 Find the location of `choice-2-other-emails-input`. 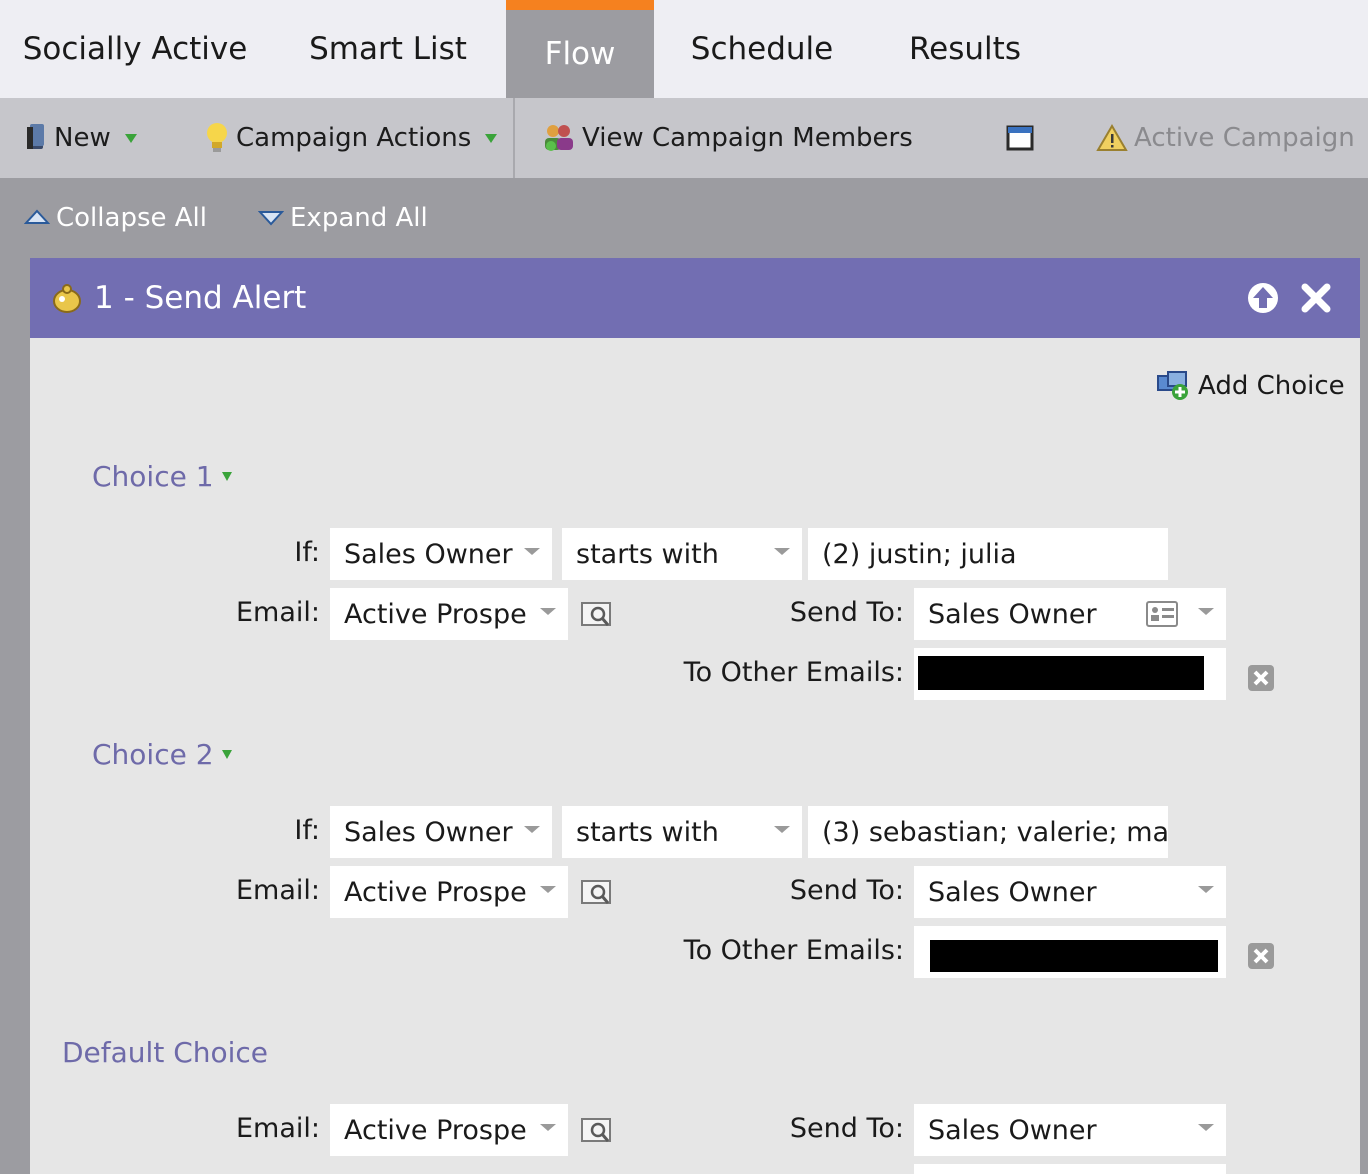

choice-2-other-emails-input is located at coordinates (1070, 952).